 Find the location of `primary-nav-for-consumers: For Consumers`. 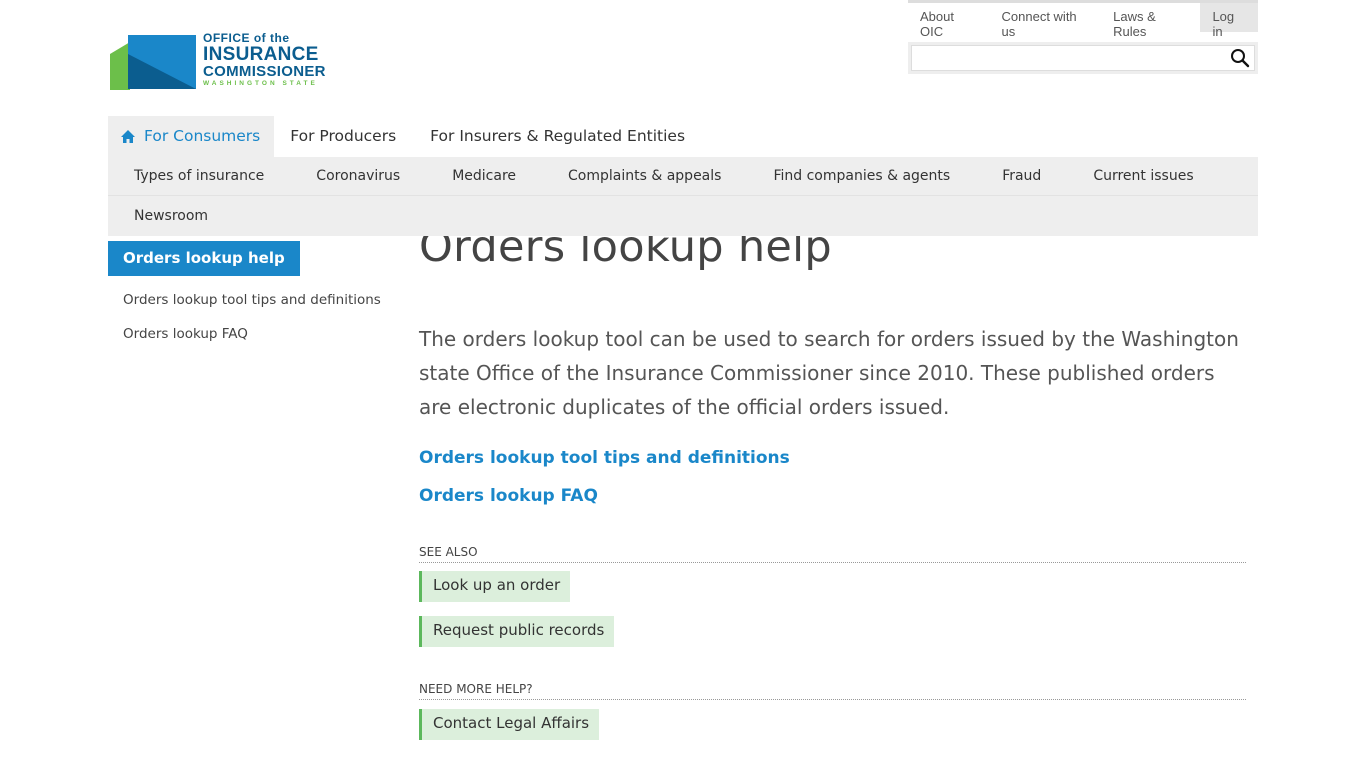

primary-nav-for-consumers: For Consumers is located at coordinates (191, 136).